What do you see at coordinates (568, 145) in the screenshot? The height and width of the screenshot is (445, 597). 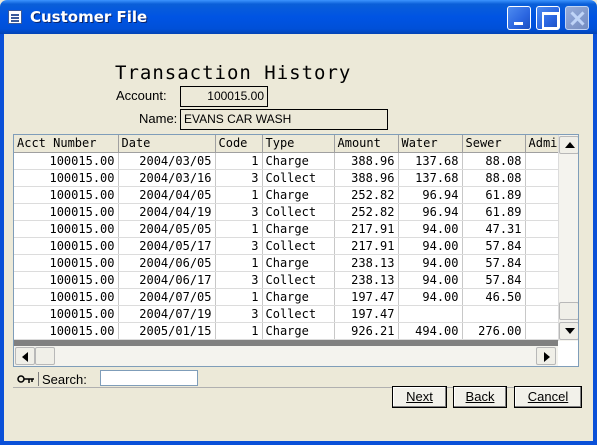 I see `scroll-up-button` at bounding box center [568, 145].